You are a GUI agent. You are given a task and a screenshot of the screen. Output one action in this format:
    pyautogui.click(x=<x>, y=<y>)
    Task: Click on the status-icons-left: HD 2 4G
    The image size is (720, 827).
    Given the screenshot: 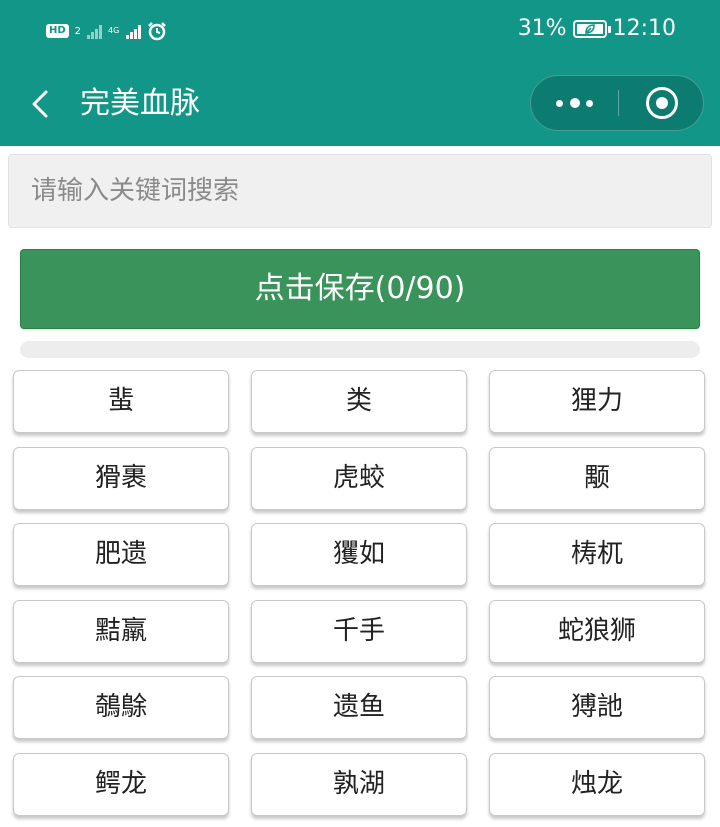 What is the action you would take?
    pyautogui.click(x=106, y=31)
    